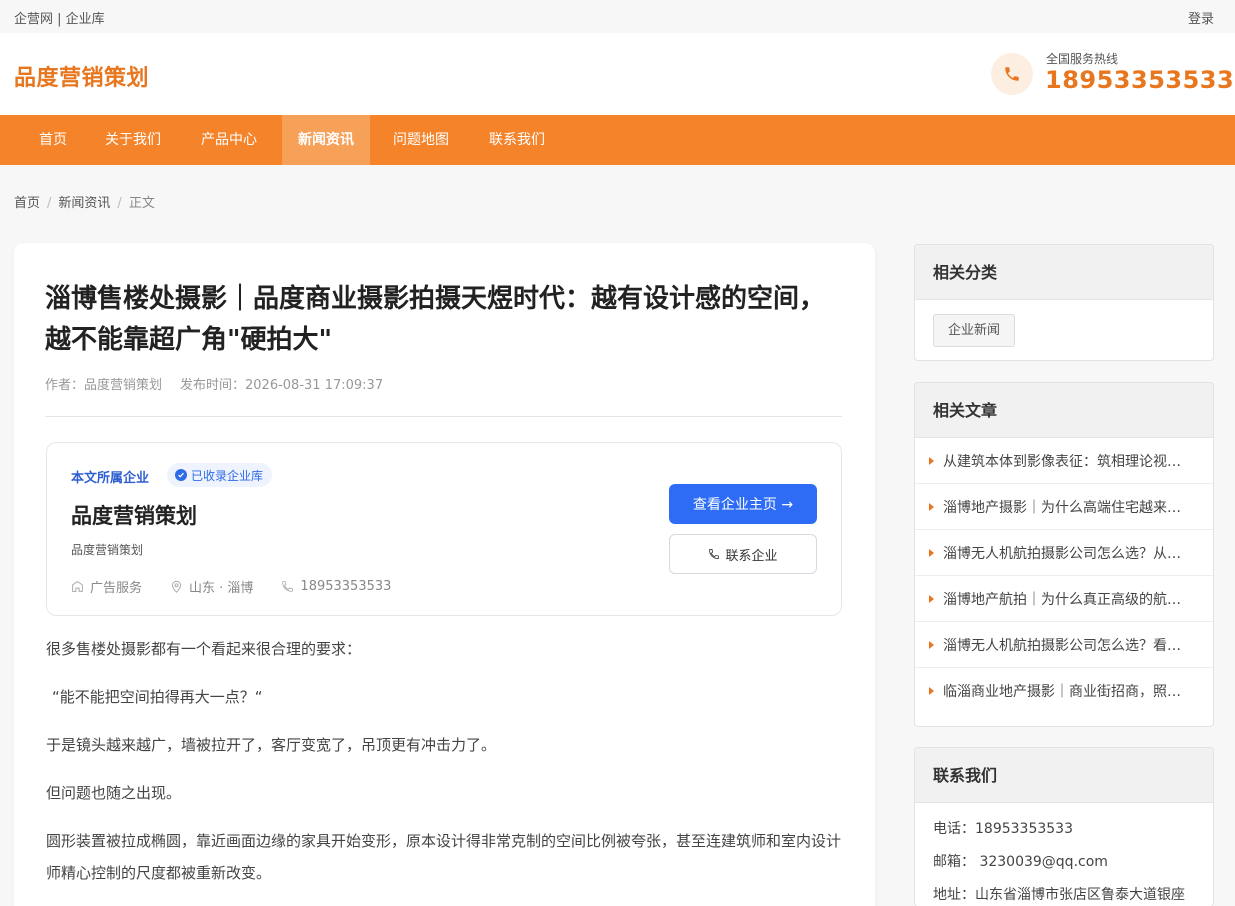  I want to click on company-name: 品度营销策划, so click(134, 516).